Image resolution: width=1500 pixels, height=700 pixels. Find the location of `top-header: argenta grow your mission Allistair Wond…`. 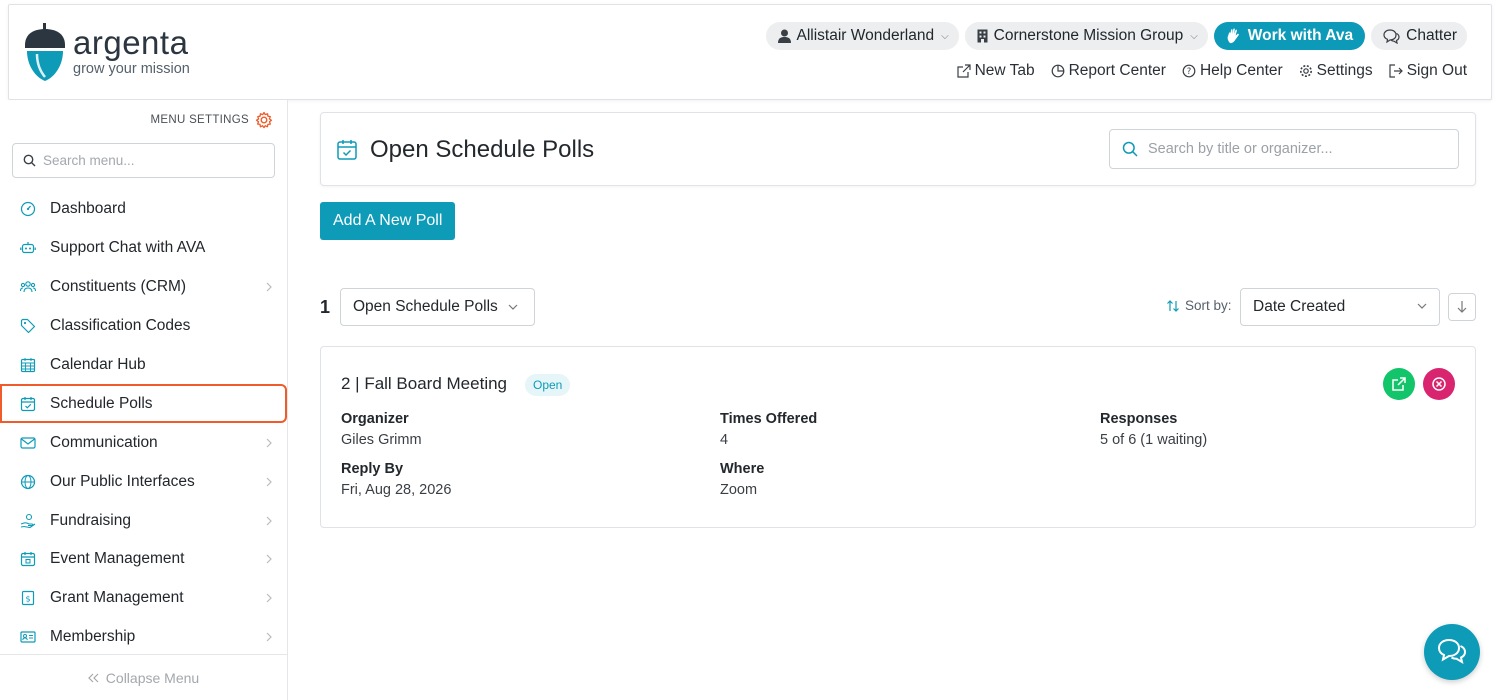

top-header: argenta grow your mission Allistair Wond… is located at coordinates (750, 52).